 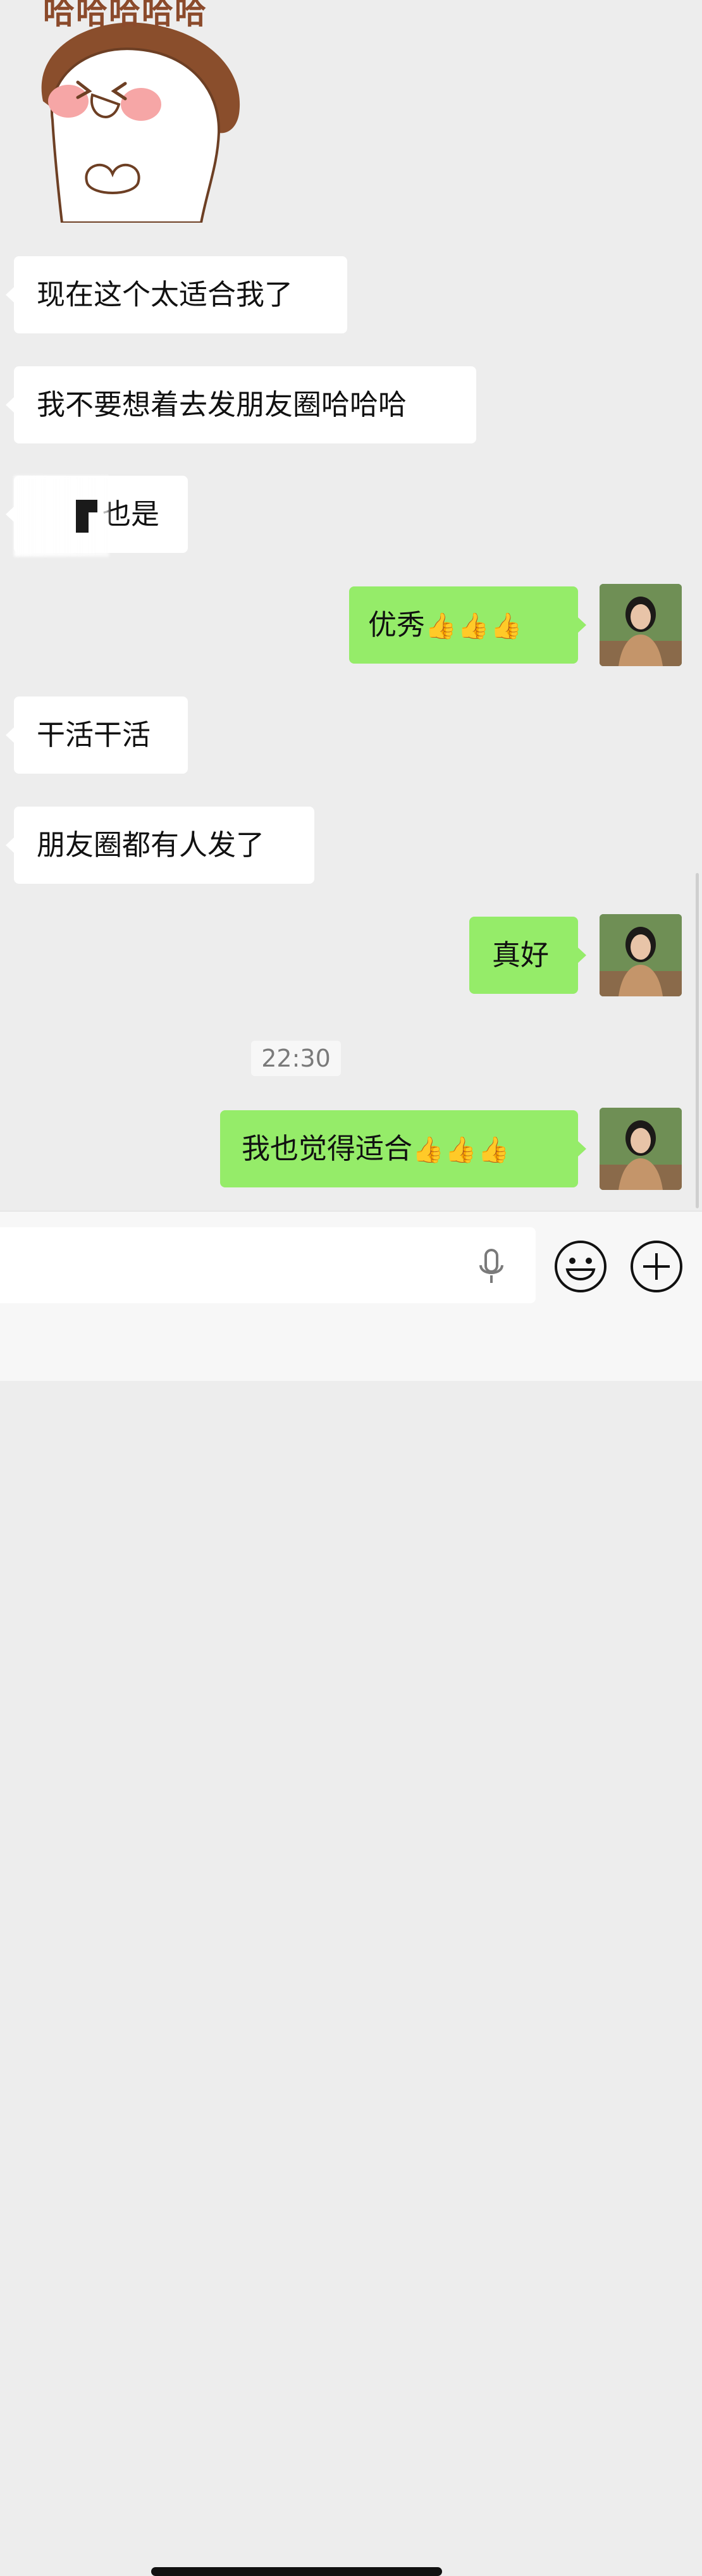 What do you see at coordinates (94, 735) in the screenshot?
I see `message-text: 干活干活` at bounding box center [94, 735].